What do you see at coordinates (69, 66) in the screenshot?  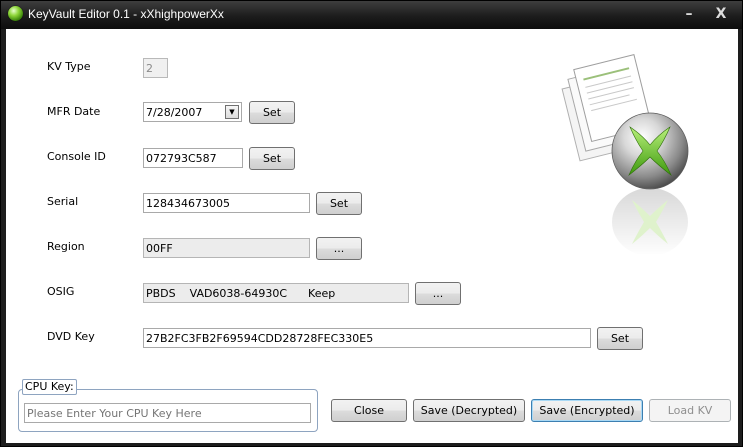 I see `kv-type-label: KV Type` at bounding box center [69, 66].